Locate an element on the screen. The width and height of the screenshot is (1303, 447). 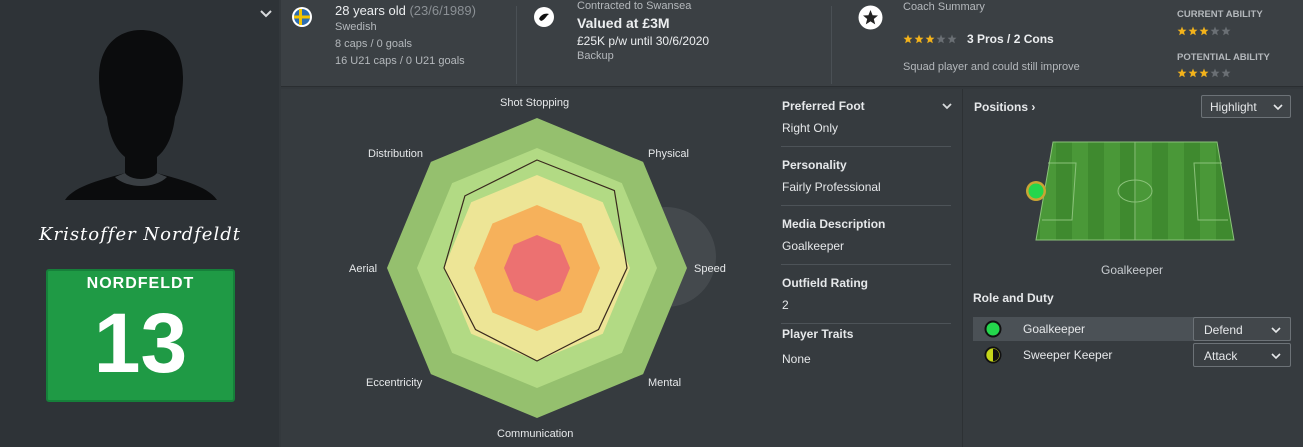
player-value: Valued at £3M is located at coordinates (623, 23).